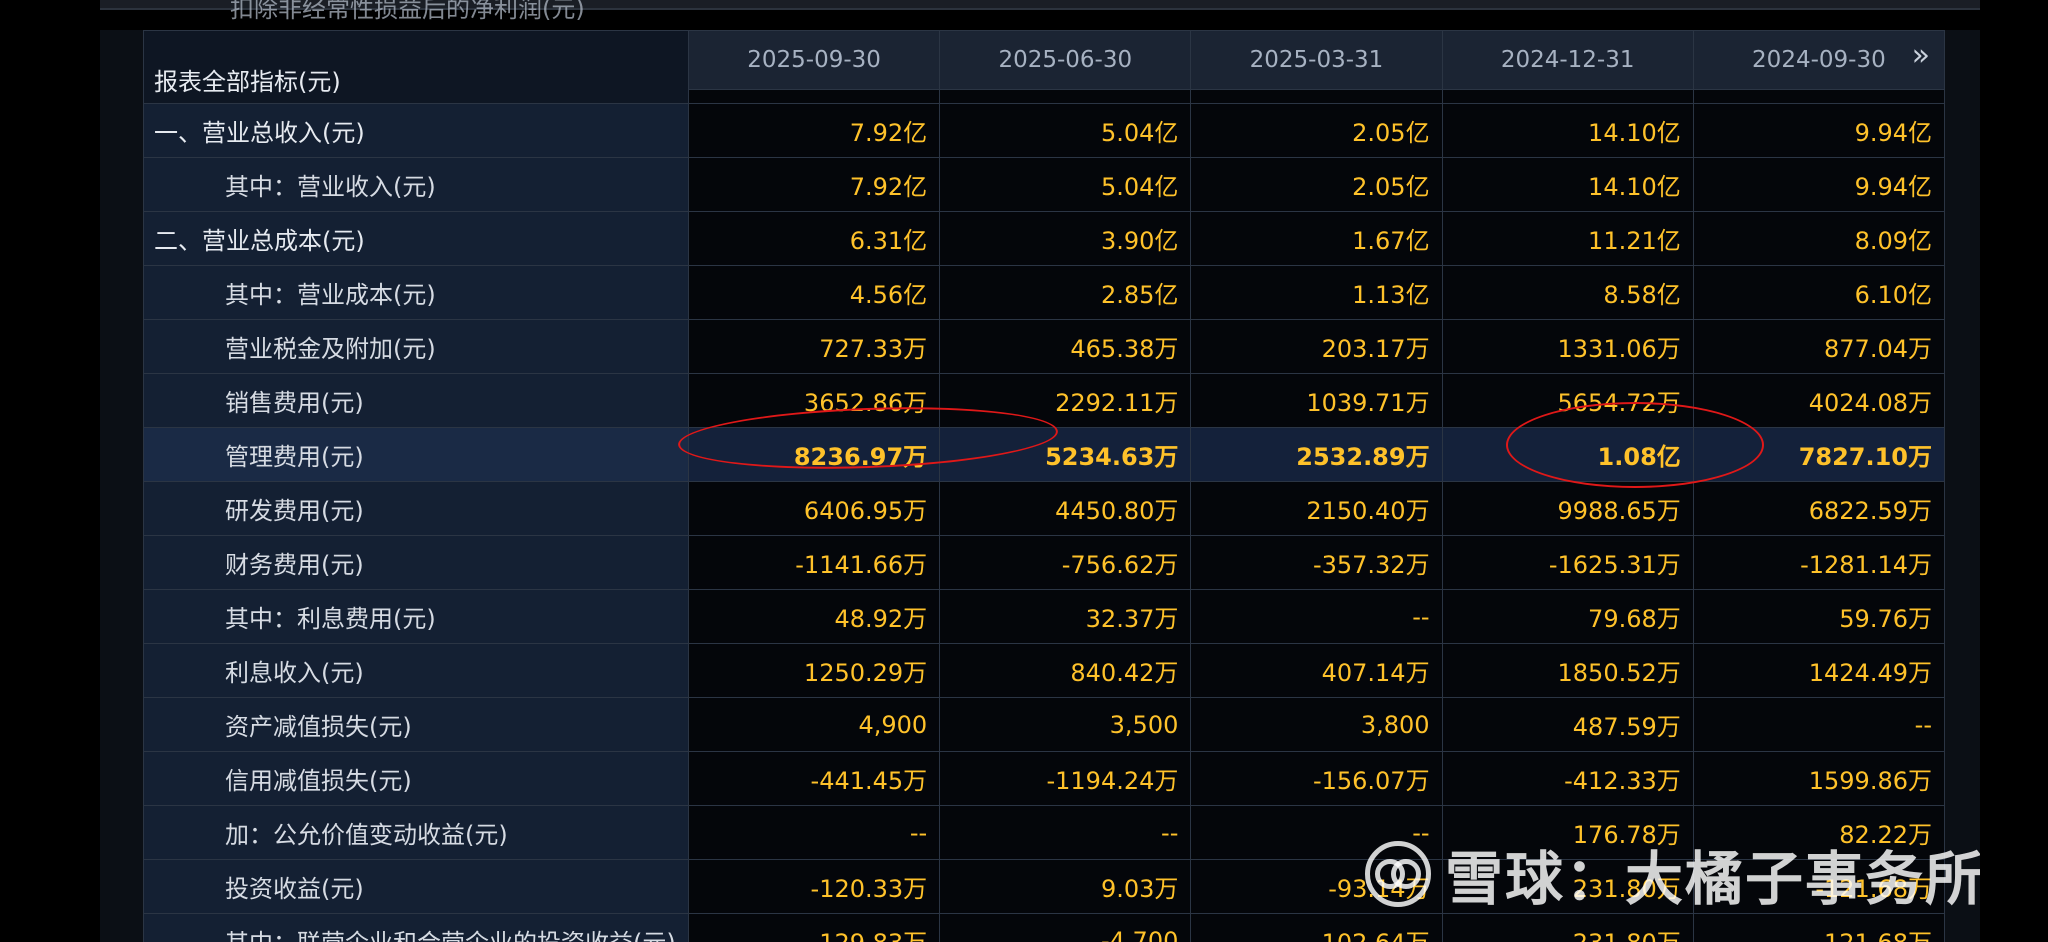 The width and height of the screenshot is (2048, 942). I want to click on value-cell: -4,700, so click(1065, 927).